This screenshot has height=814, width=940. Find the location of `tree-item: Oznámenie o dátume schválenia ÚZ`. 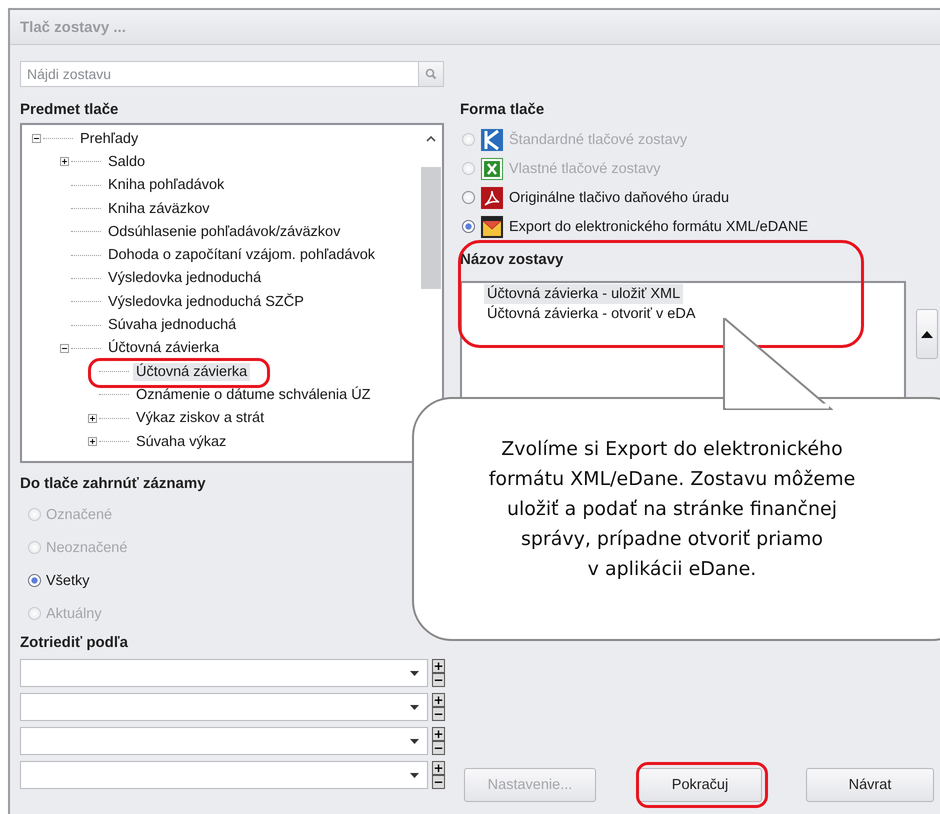

tree-item: Oznámenie o dátume schválenia ÚZ is located at coordinates (253, 395).